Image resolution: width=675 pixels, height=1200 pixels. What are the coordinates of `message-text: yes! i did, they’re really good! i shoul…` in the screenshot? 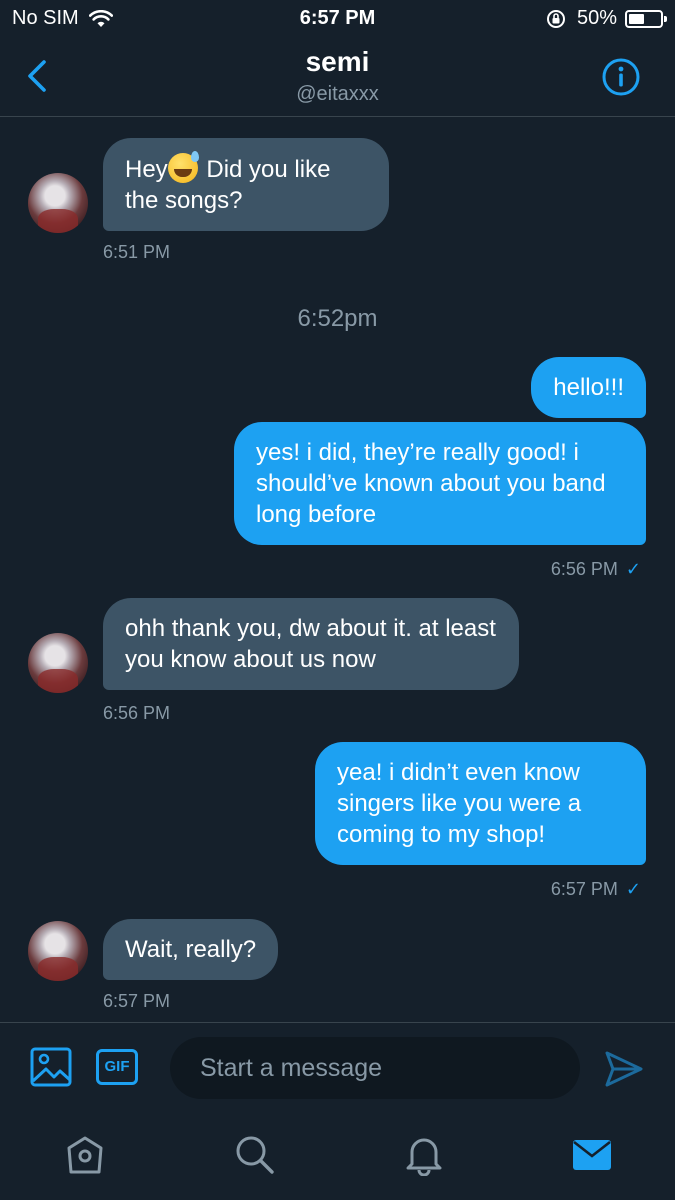 It's located at (431, 483).